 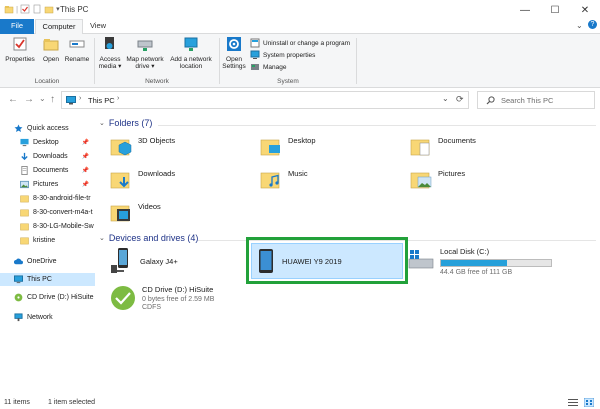 I want to click on close-button: ✕, so click(x=585, y=10).